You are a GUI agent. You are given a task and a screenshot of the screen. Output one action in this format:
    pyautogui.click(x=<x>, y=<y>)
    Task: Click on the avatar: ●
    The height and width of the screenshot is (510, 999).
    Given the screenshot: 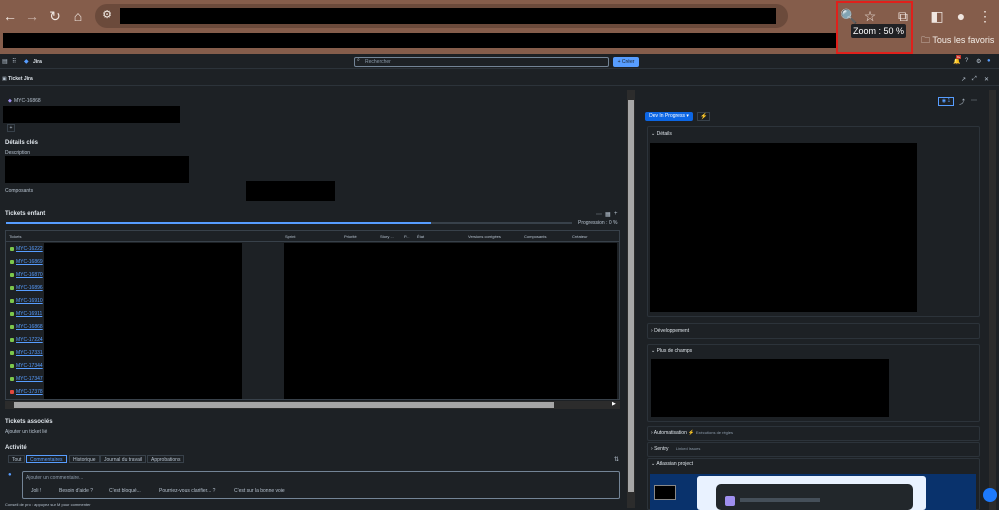 What is the action you would take?
    pyautogui.click(x=989, y=61)
    